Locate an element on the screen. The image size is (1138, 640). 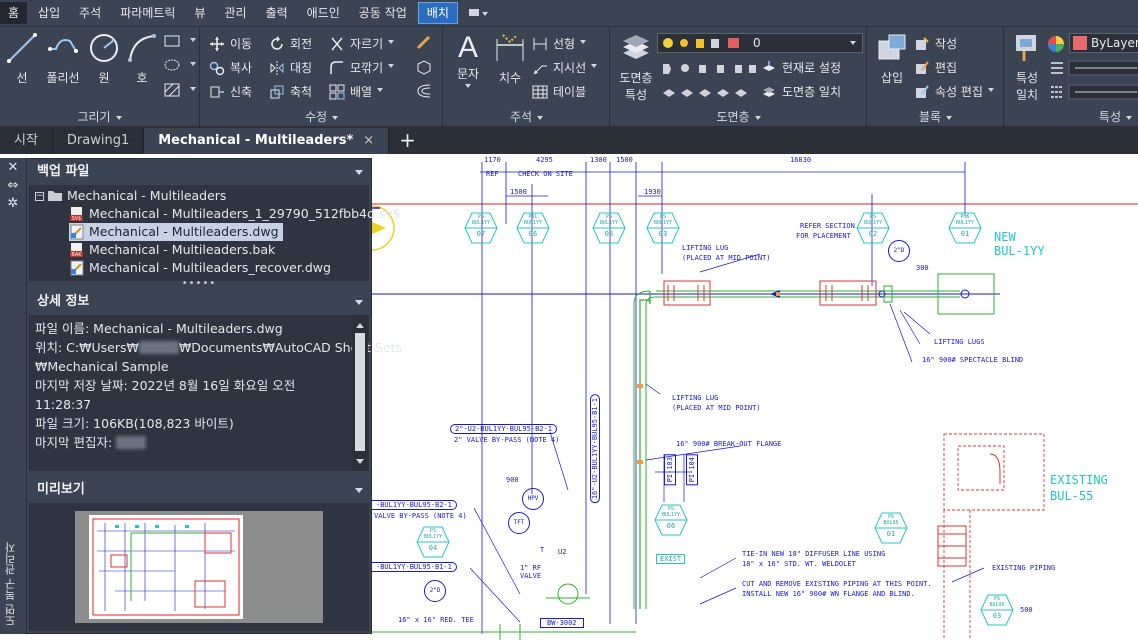
arc-button: 호 is located at coordinates (142, 58).